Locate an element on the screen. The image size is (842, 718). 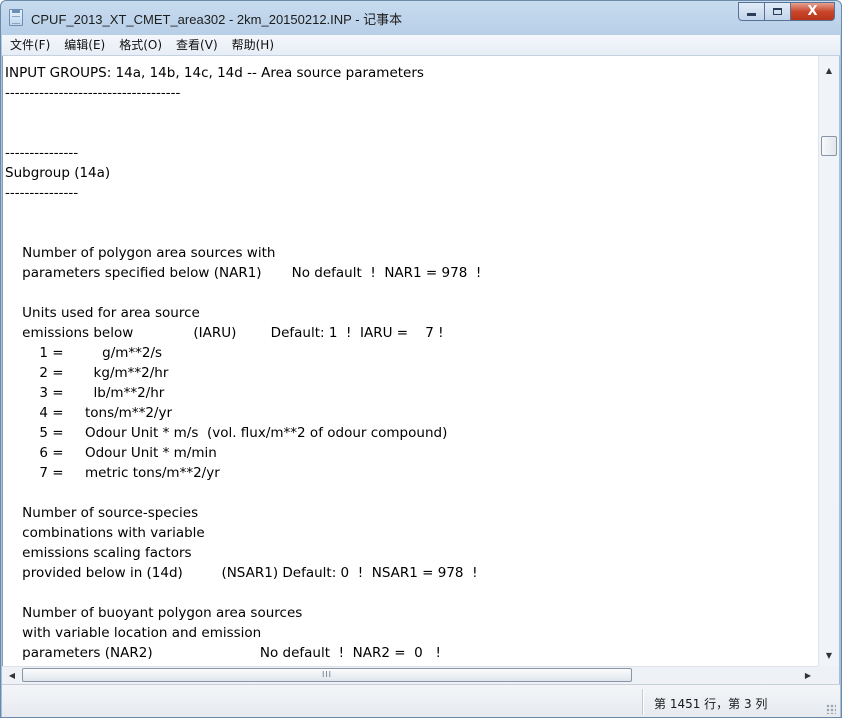
text-line: 3 = lb/m**2/hr is located at coordinates (85, 393).